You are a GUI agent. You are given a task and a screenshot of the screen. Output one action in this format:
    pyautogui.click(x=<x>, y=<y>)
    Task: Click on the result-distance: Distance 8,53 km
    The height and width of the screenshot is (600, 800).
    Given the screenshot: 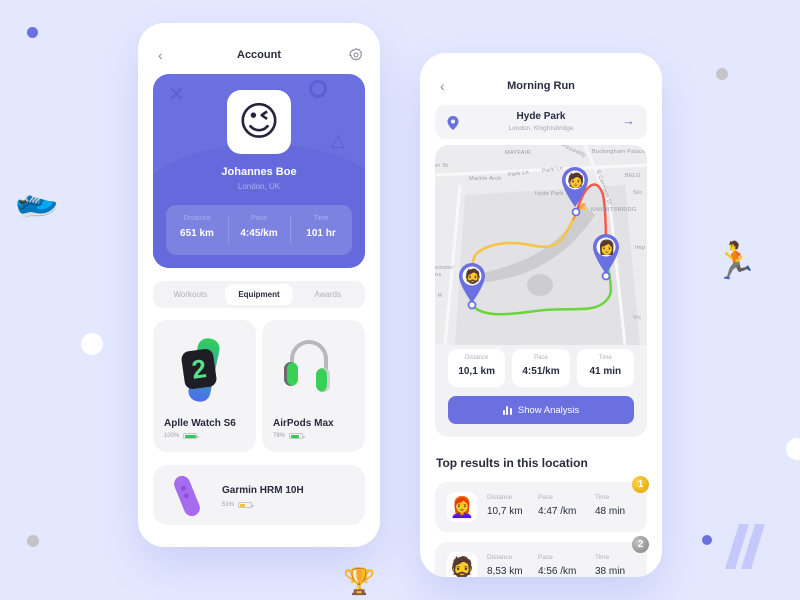 What is the action you would take?
    pyautogui.click(x=505, y=565)
    